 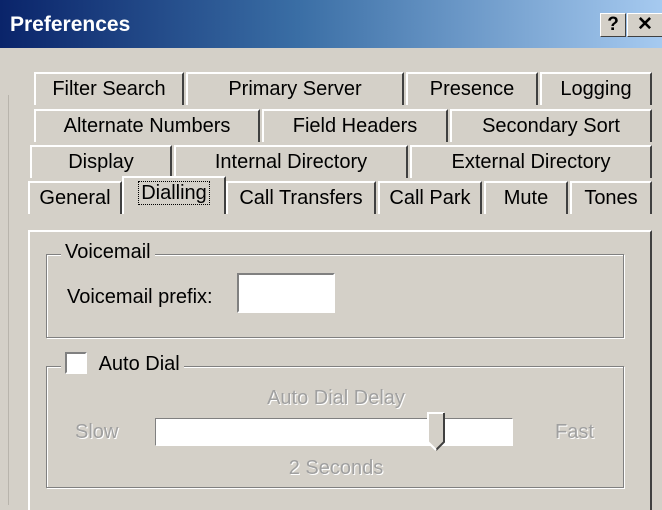 I want to click on tab-logging: Logging, so click(x=596, y=88).